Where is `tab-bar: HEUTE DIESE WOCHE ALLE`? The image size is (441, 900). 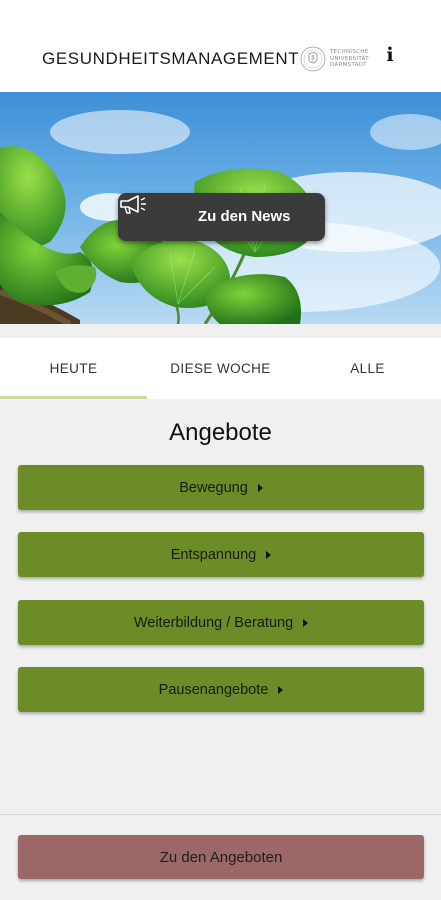
tab-bar: HEUTE DIESE WOCHE ALLE is located at coordinates (220, 368).